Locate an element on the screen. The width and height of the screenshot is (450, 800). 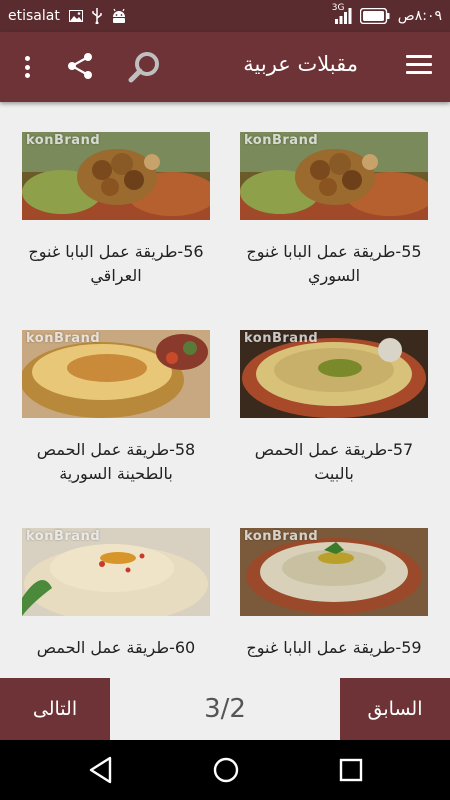
navigation-bar is located at coordinates (225, 770).